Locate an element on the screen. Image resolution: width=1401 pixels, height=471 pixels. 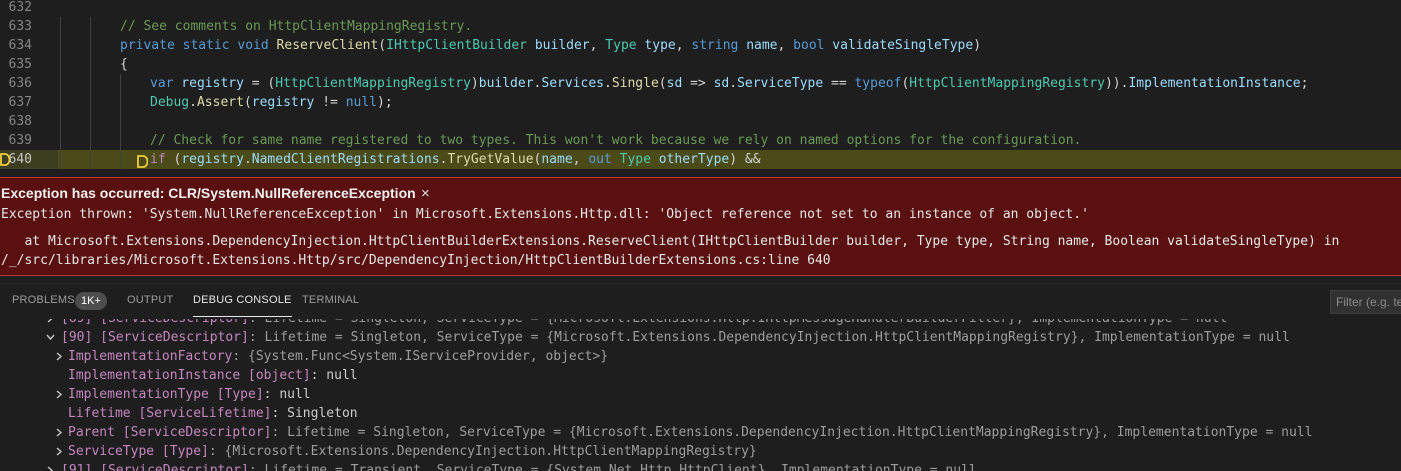
filter-input is located at coordinates (1365, 302).